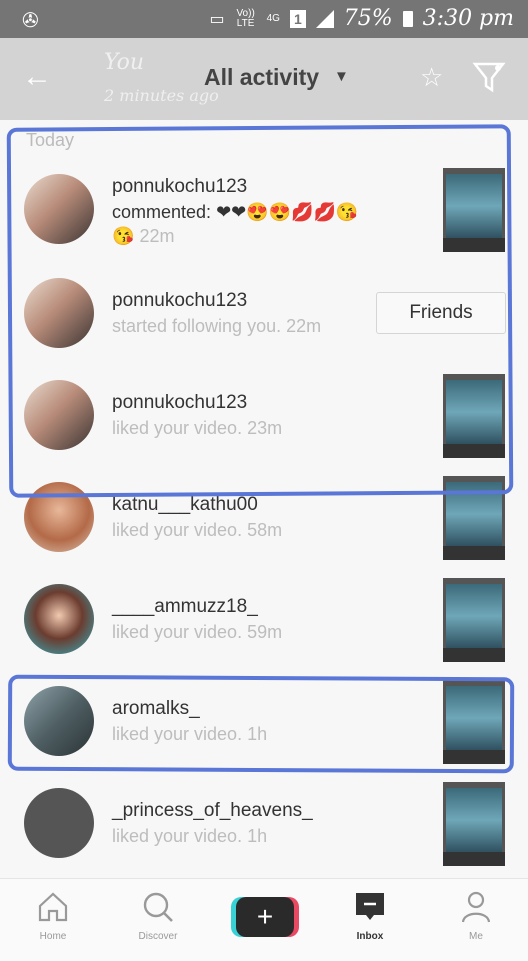 The image size is (528, 961). I want to click on network-type: 4G, so click(273, 18).